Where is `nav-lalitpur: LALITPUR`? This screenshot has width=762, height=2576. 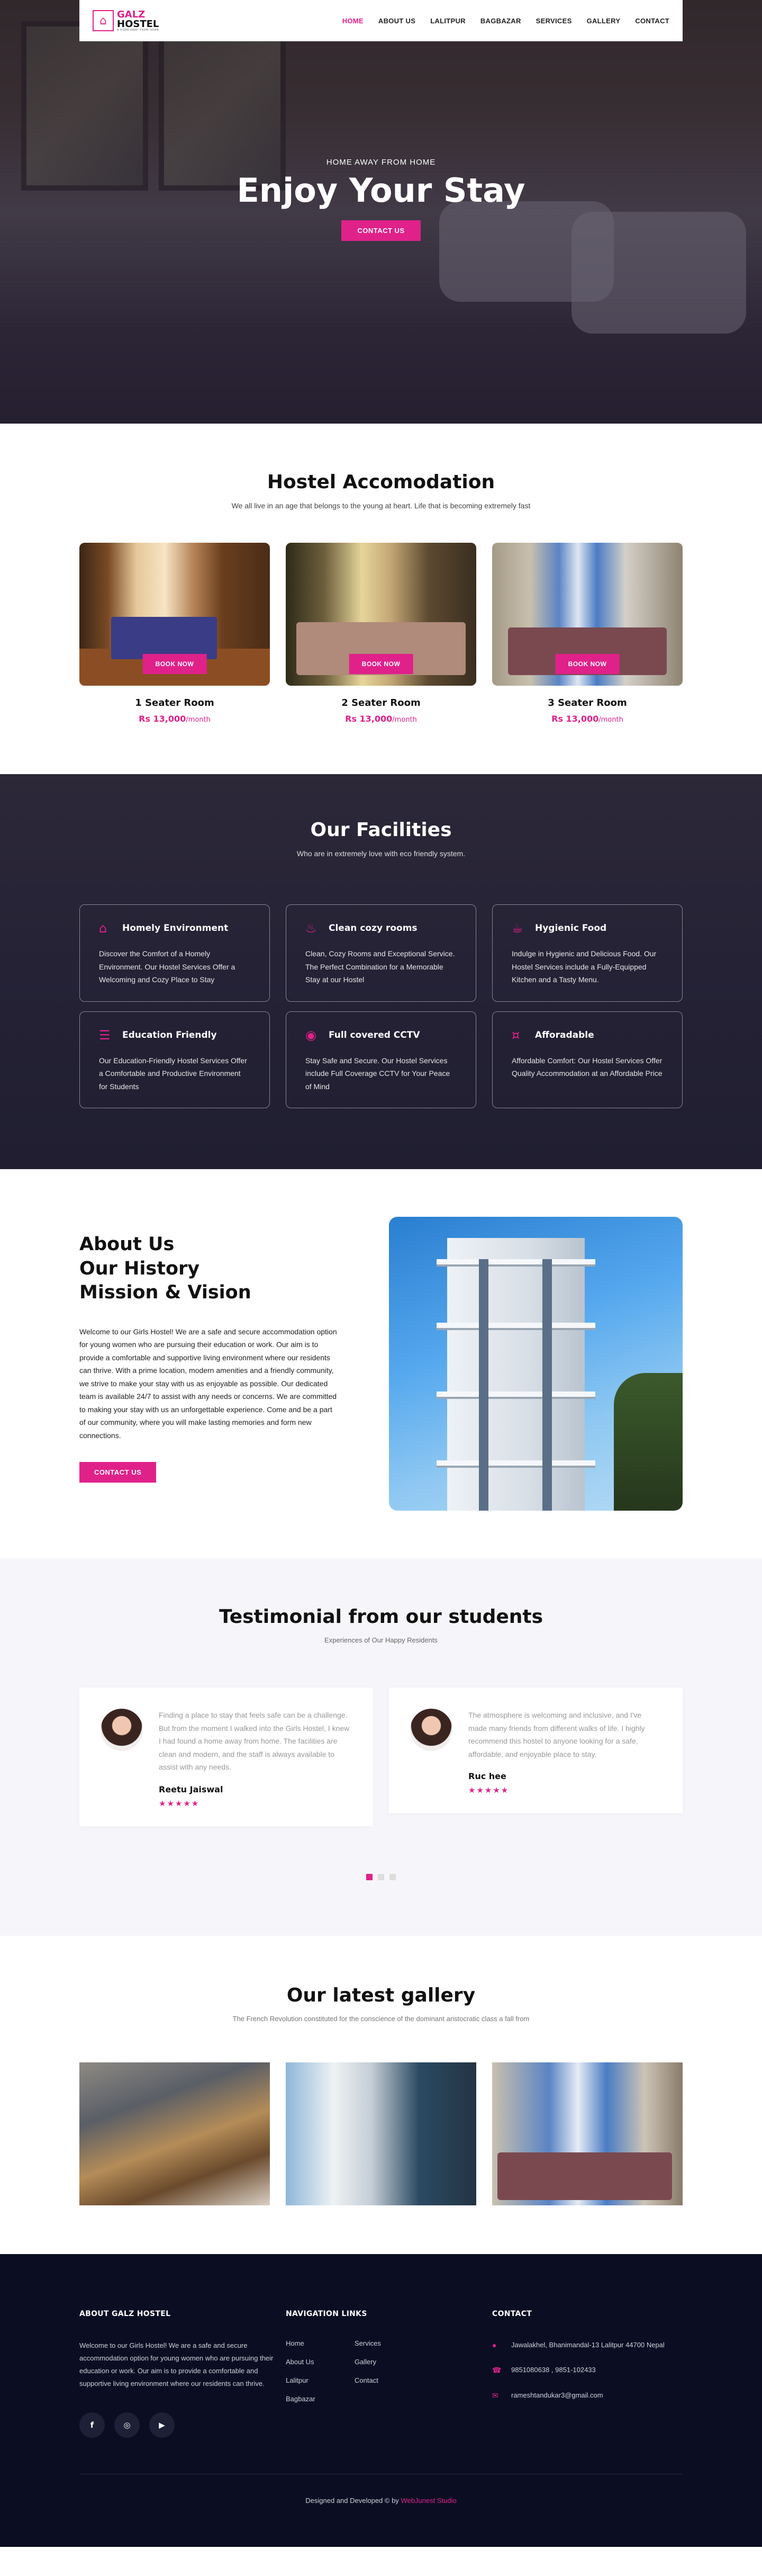 nav-lalitpur: LALITPUR is located at coordinates (448, 21).